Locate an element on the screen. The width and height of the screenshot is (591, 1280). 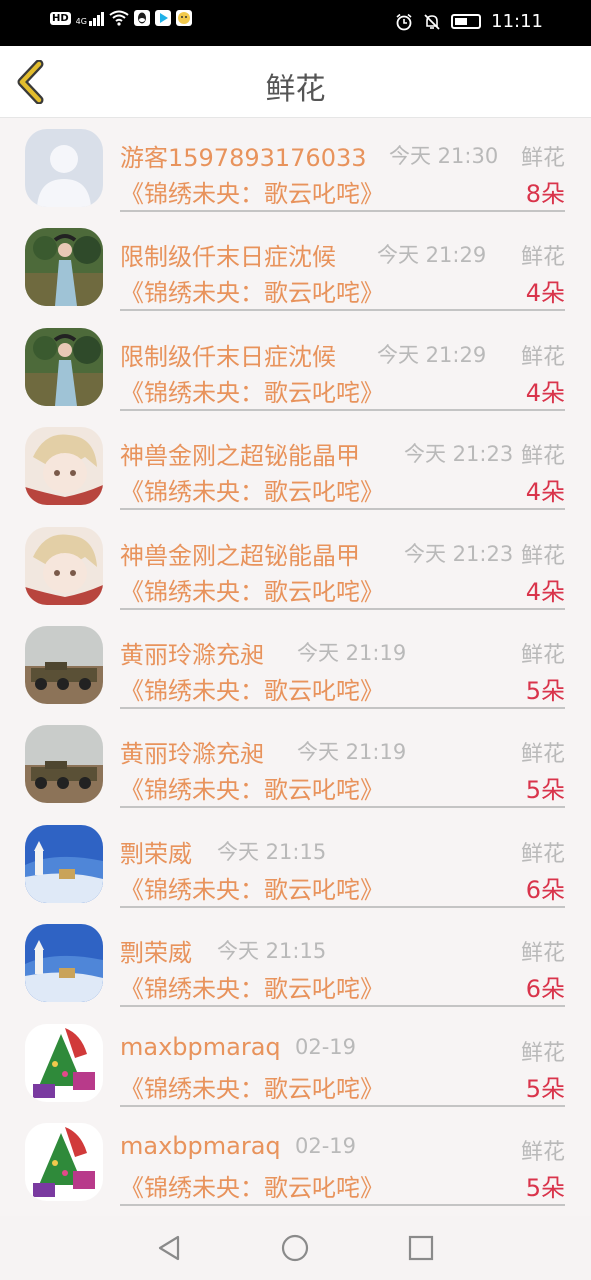
status-left: HD 4G is located at coordinates (121, 18).